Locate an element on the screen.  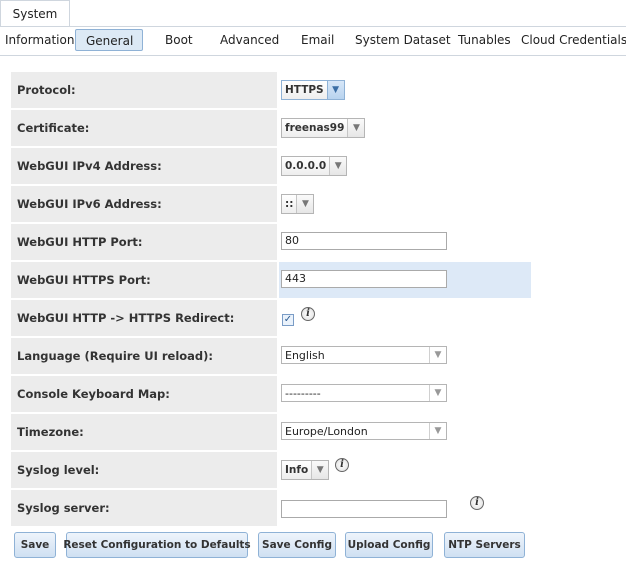
subtab-tunables: Tunables is located at coordinates (484, 40).